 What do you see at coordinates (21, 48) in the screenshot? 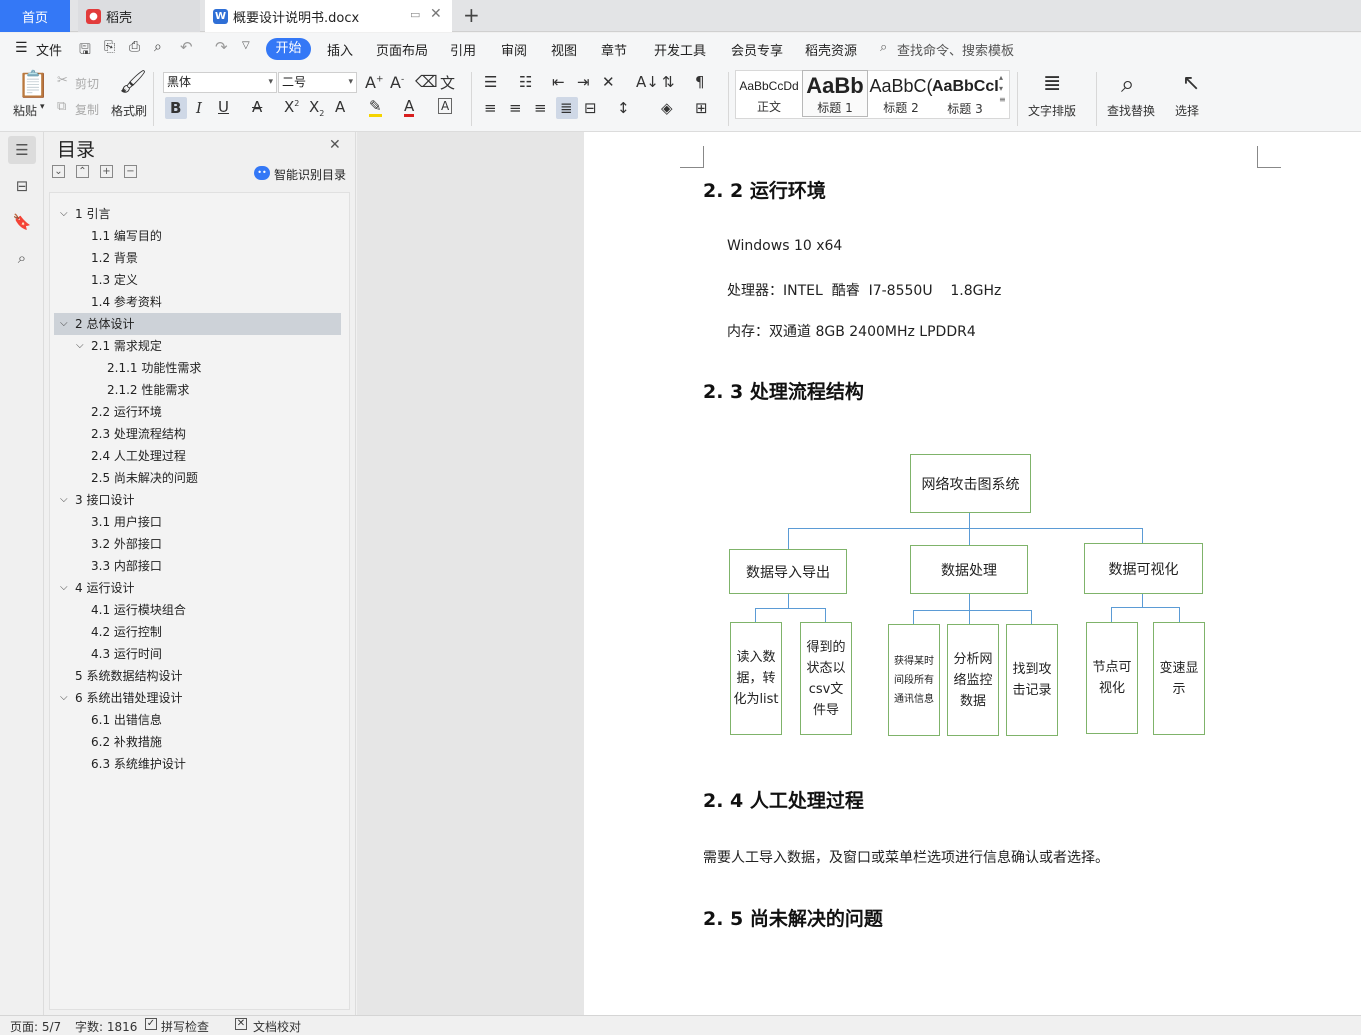
I see `hamburger-icon: ☰` at bounding box center [21, 48].